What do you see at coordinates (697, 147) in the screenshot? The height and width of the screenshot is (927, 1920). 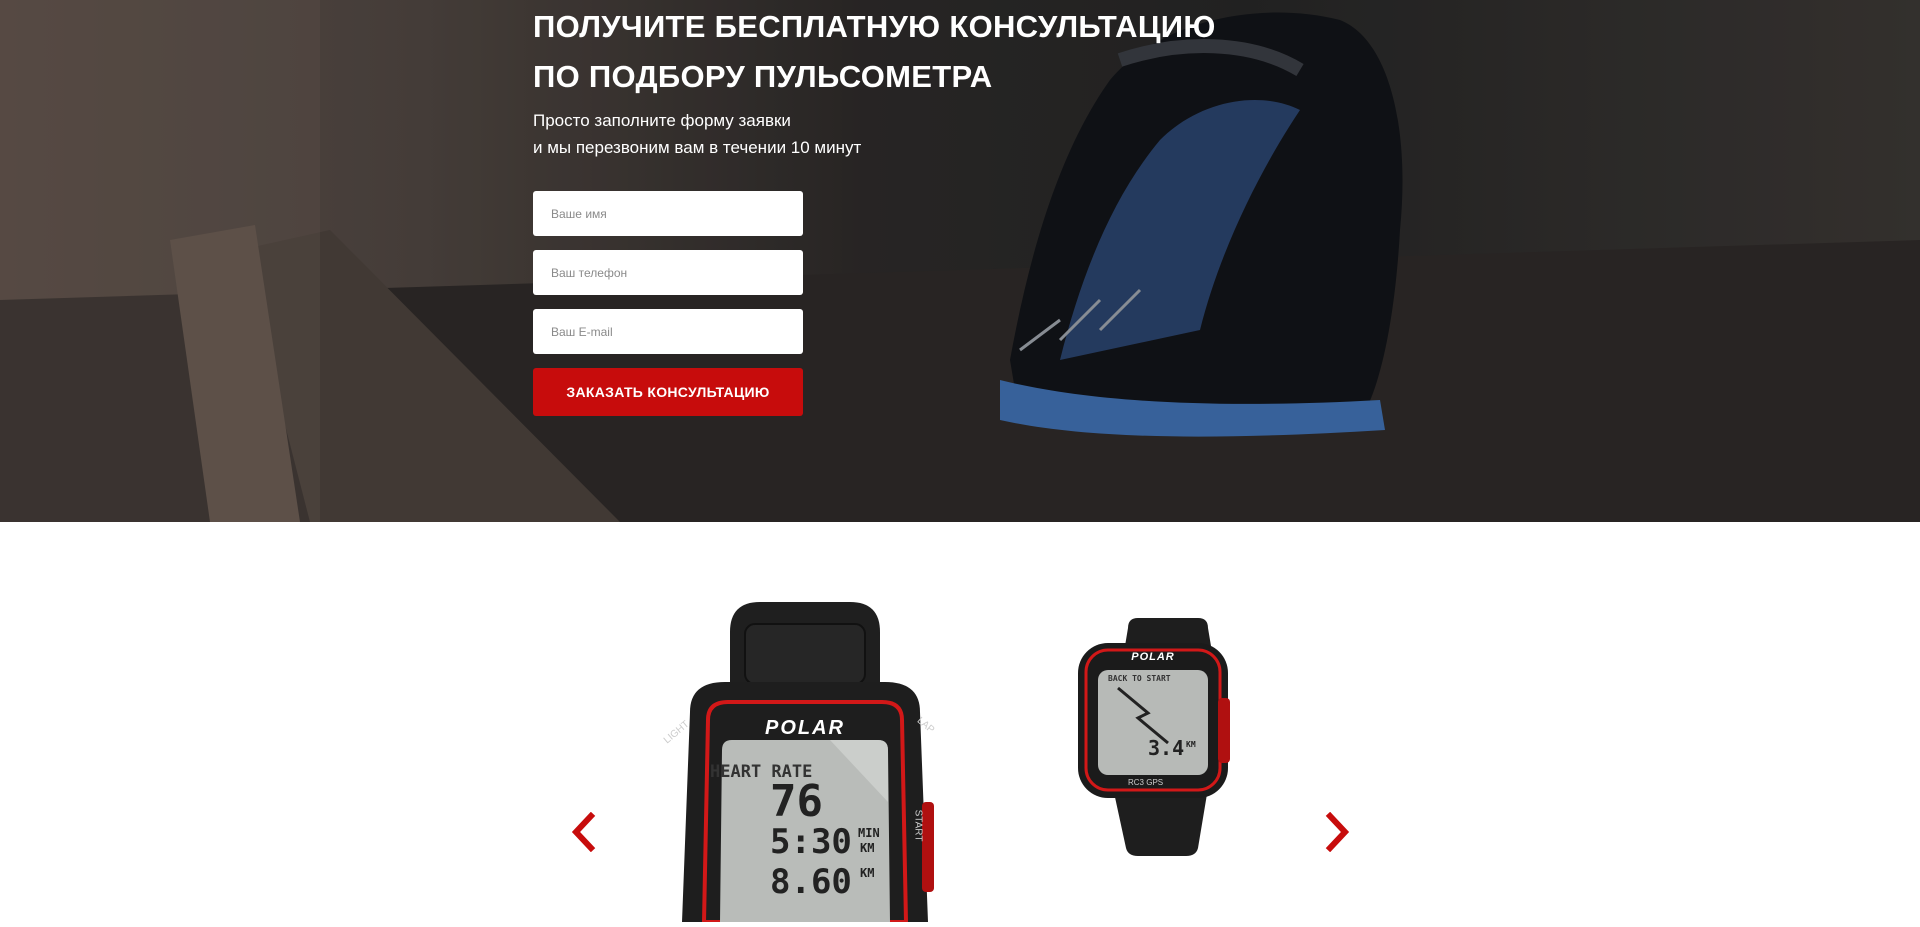 I see `hero-subtitle-line-2: и мы перезвоним вам в течении 10 минут` at bounding box center [697, 147].